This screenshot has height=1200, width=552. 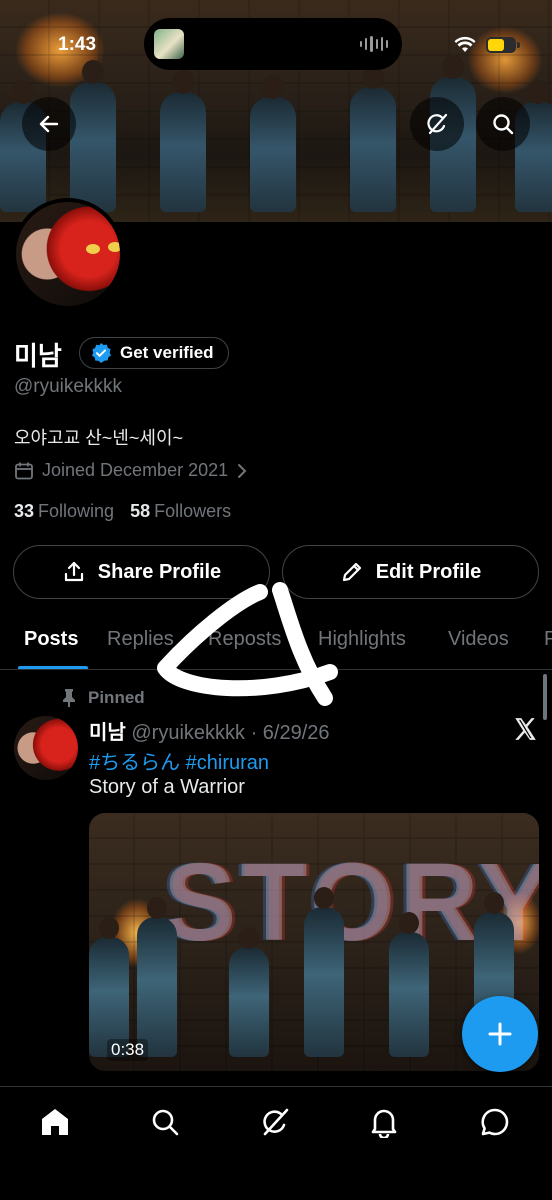 What do you see at coordinates (140, 511) in the screenshot?
I see `followers-count: 58` at bounding box center [140, 511].